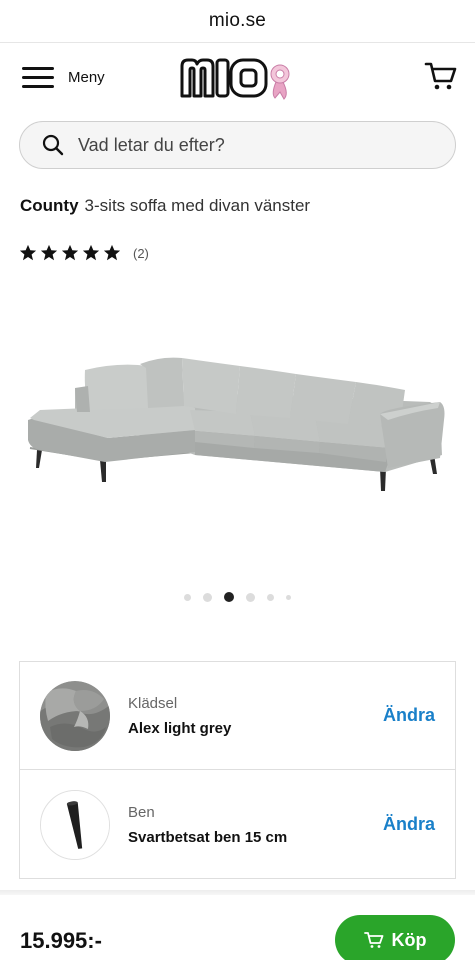 The width and height of the screenshot is (475, 960). I want to click on option-value-legs: Svartbetsat ben 15 cm, so click(208, 837).